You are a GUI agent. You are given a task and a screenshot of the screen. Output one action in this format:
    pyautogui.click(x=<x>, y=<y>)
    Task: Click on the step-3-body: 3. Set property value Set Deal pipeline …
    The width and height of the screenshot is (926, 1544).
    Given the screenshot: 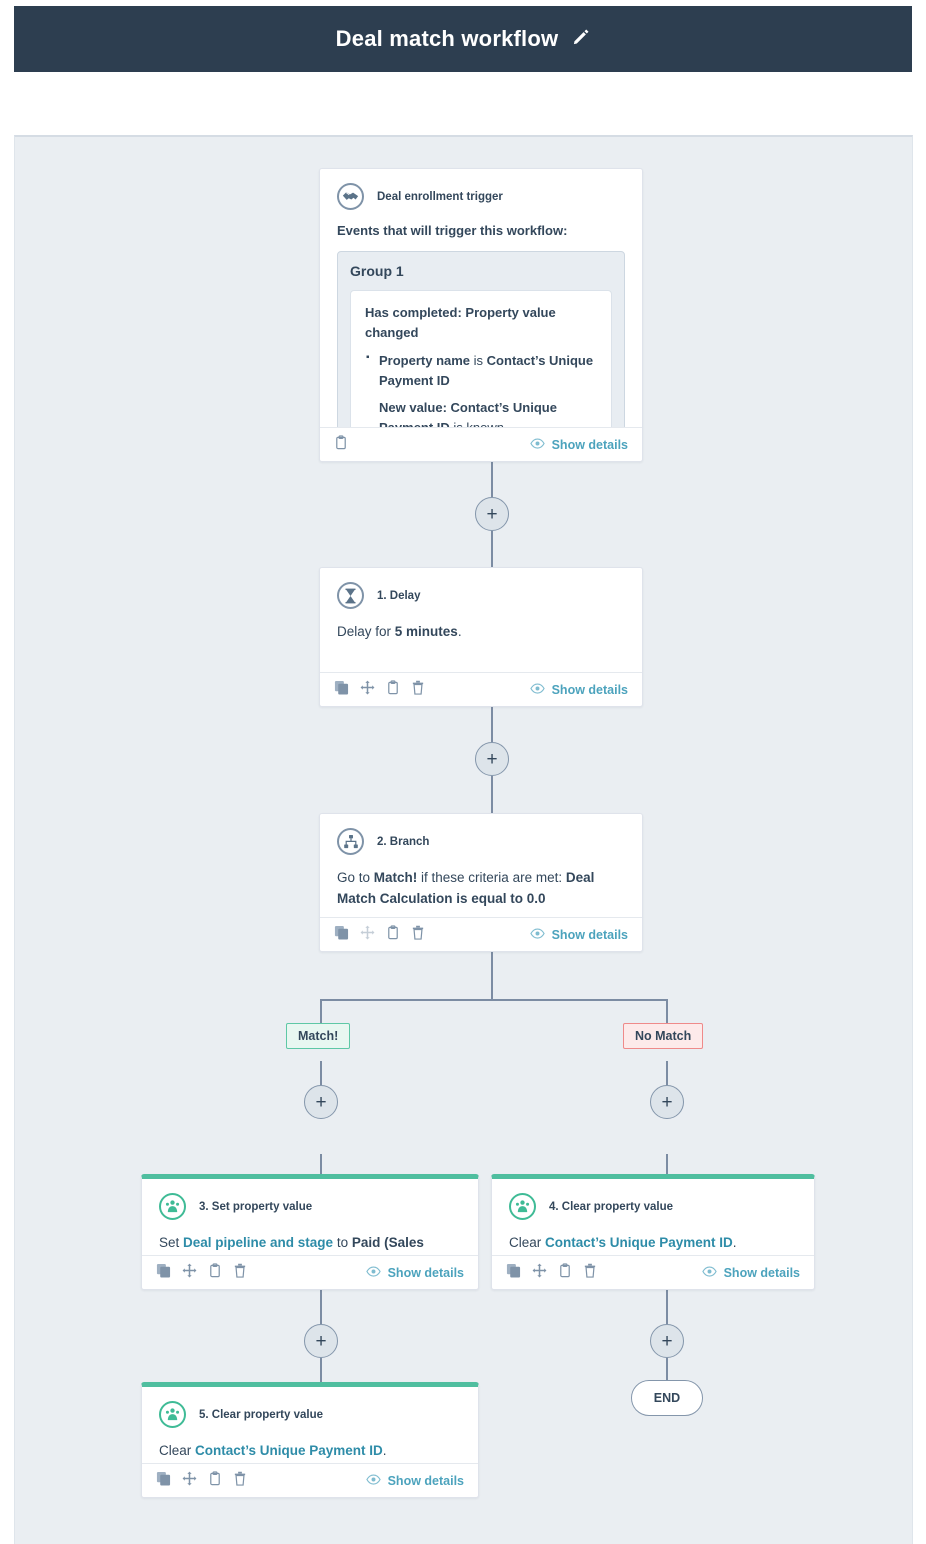 What is the action you would take?
    pyautogui.click(x=310, y=1217)
    